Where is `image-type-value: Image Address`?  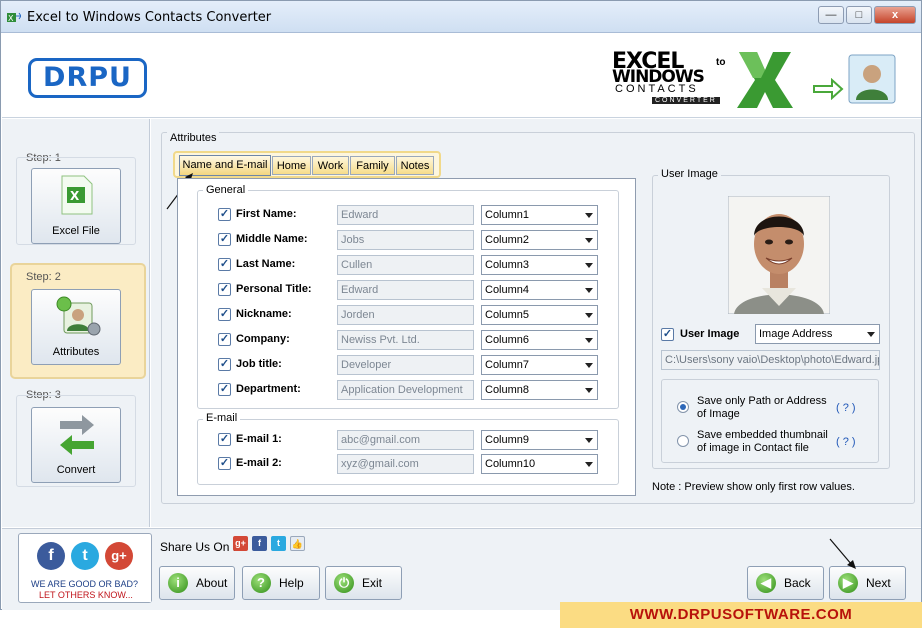 image-type-value: Image Address is located at coordinates (796, 334).